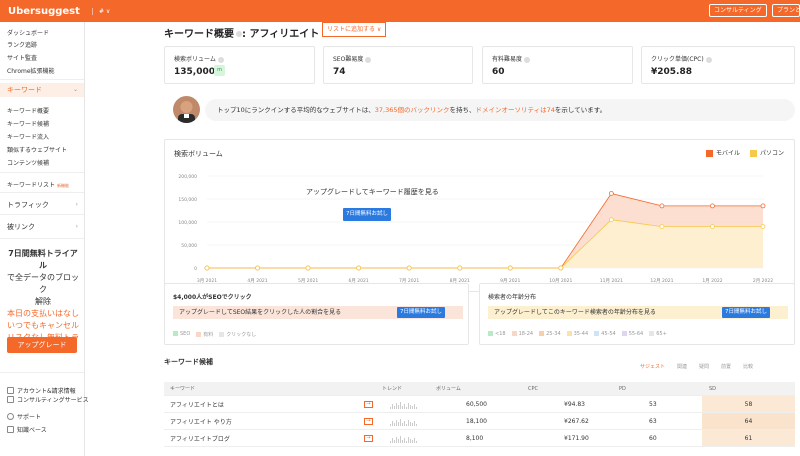  Describe the element at coordinates (704, 366) in the screenshot. I see `tab-questions: 疑問` at that location.